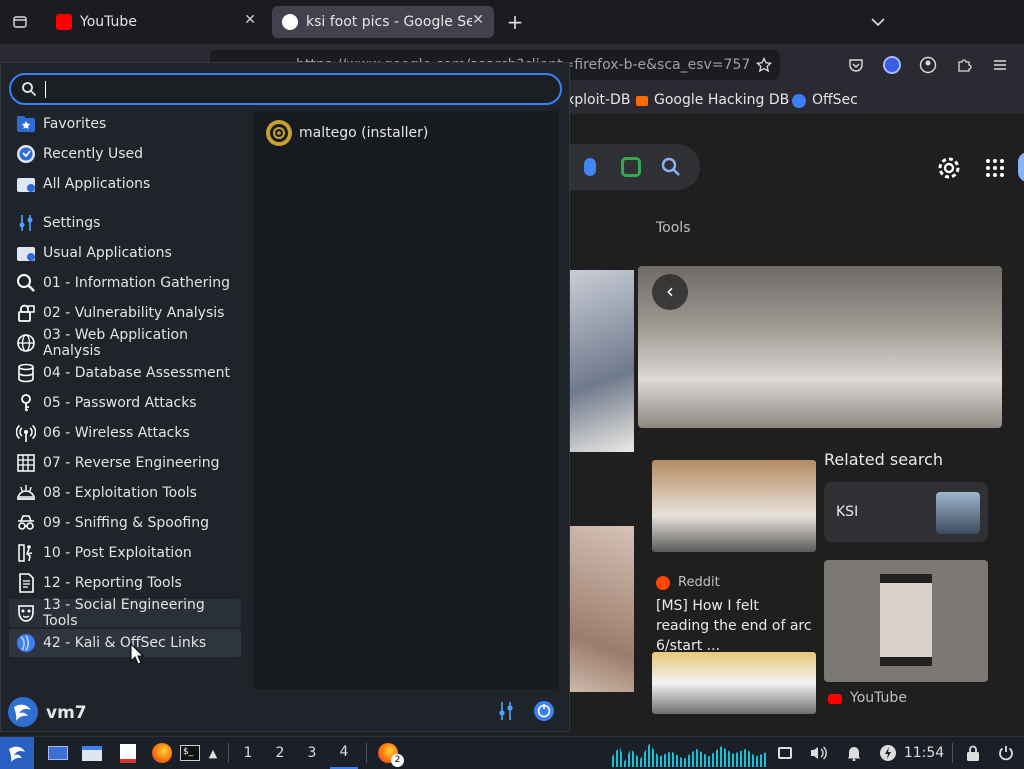 The height and width of the screenshot is (769, 1024). I want to click on chevron-down-icon, so click(878, 22).